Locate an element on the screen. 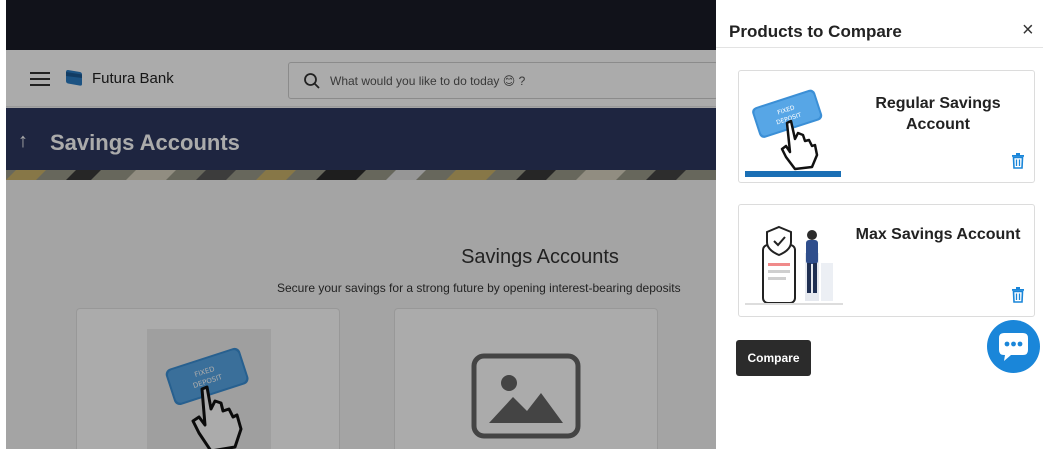  compare-item-regular-savings: FIXED DEPOSIT Regular Savings Account is located at coordinates (886, 126).